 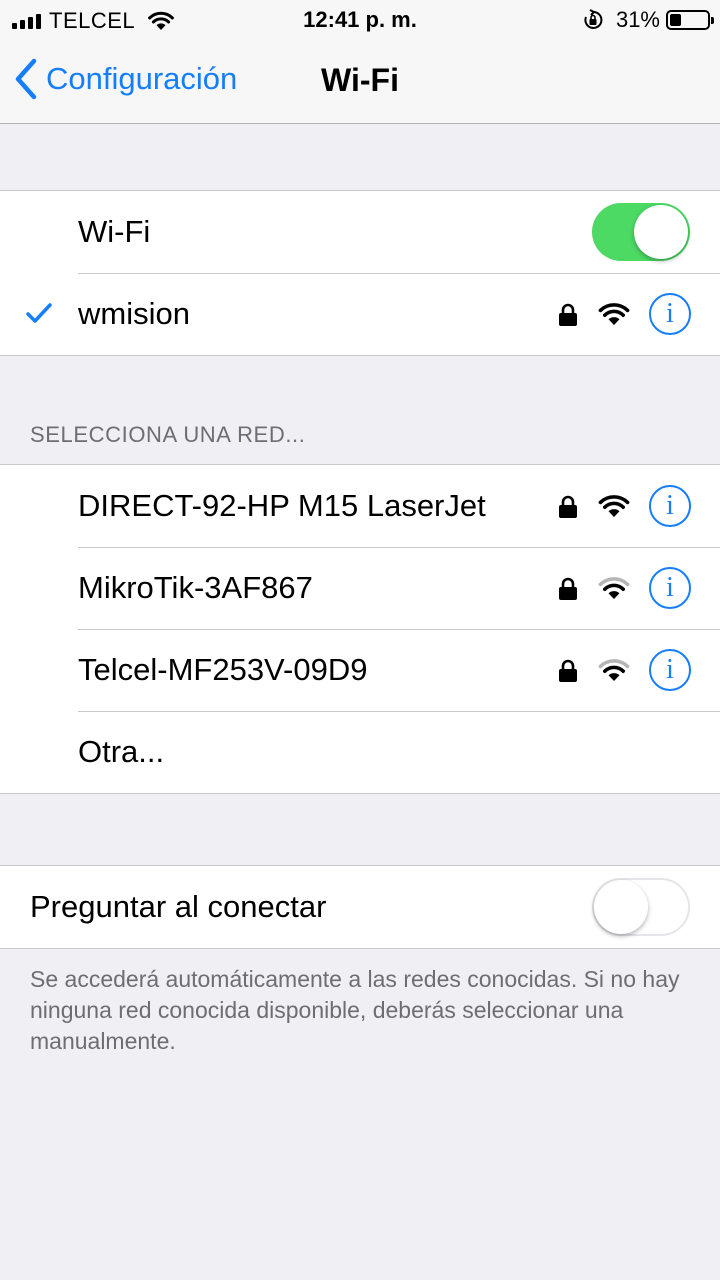 I want to click on status-bar: TELCEL 12:41 p. m. 31%, so click(x=360, y=20).